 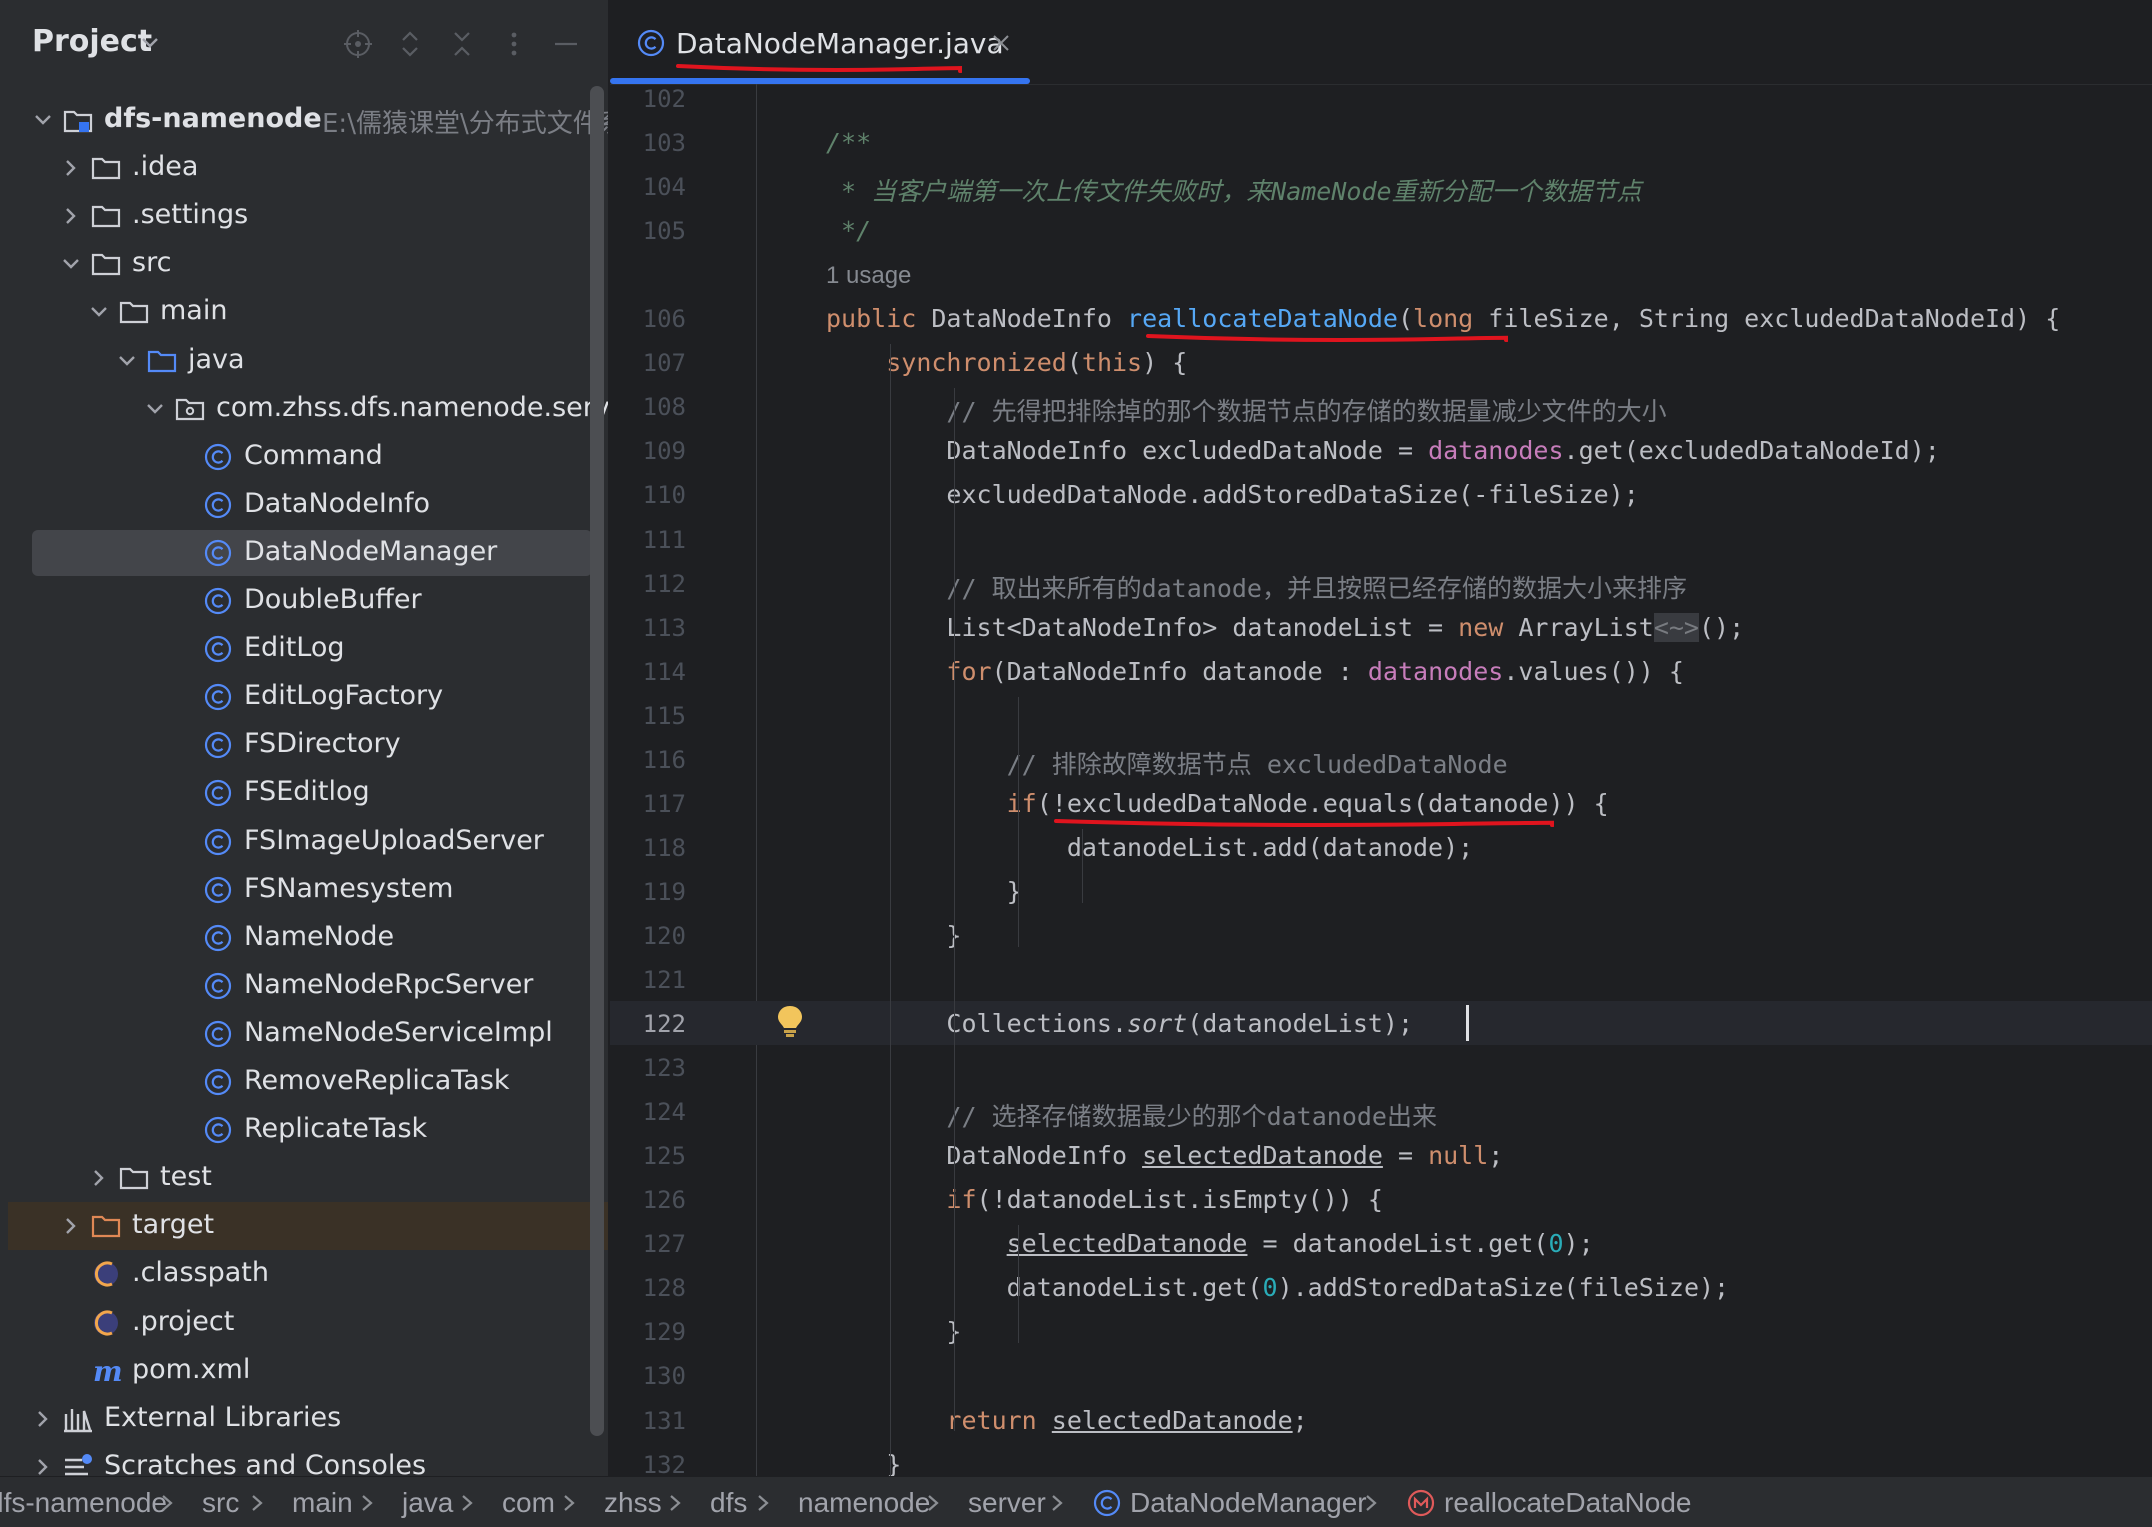 What do you see at coordinates (664, 1376) in the screenshot?
I see `line-number: 130` at bounding box center [664, 1376].